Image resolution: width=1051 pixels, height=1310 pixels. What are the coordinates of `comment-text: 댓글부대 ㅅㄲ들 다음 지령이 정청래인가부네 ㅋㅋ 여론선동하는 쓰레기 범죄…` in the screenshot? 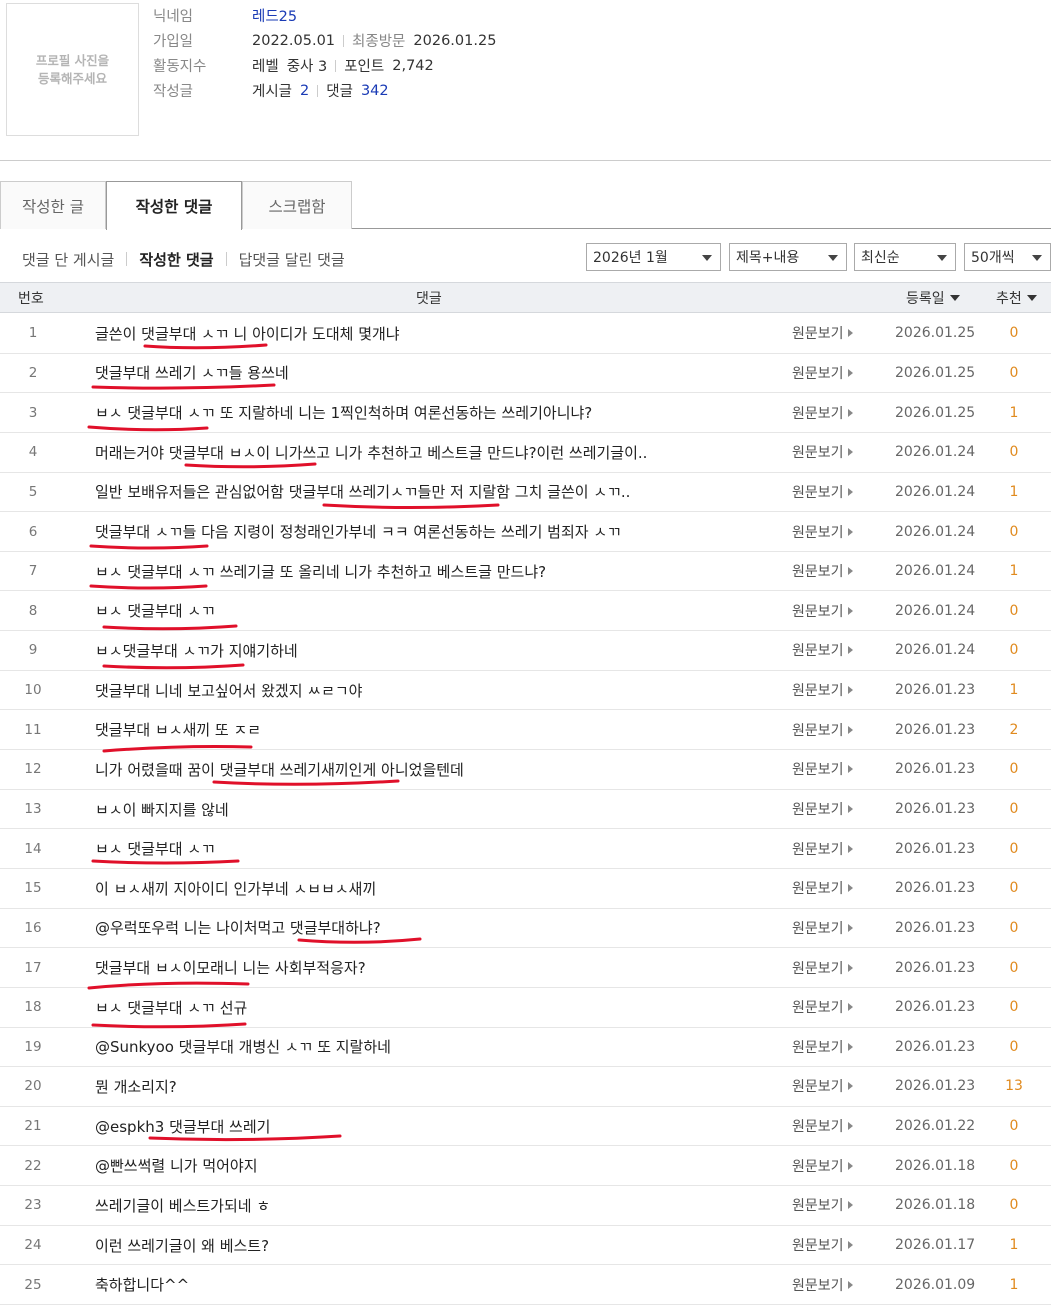 It's located at (435, 531).